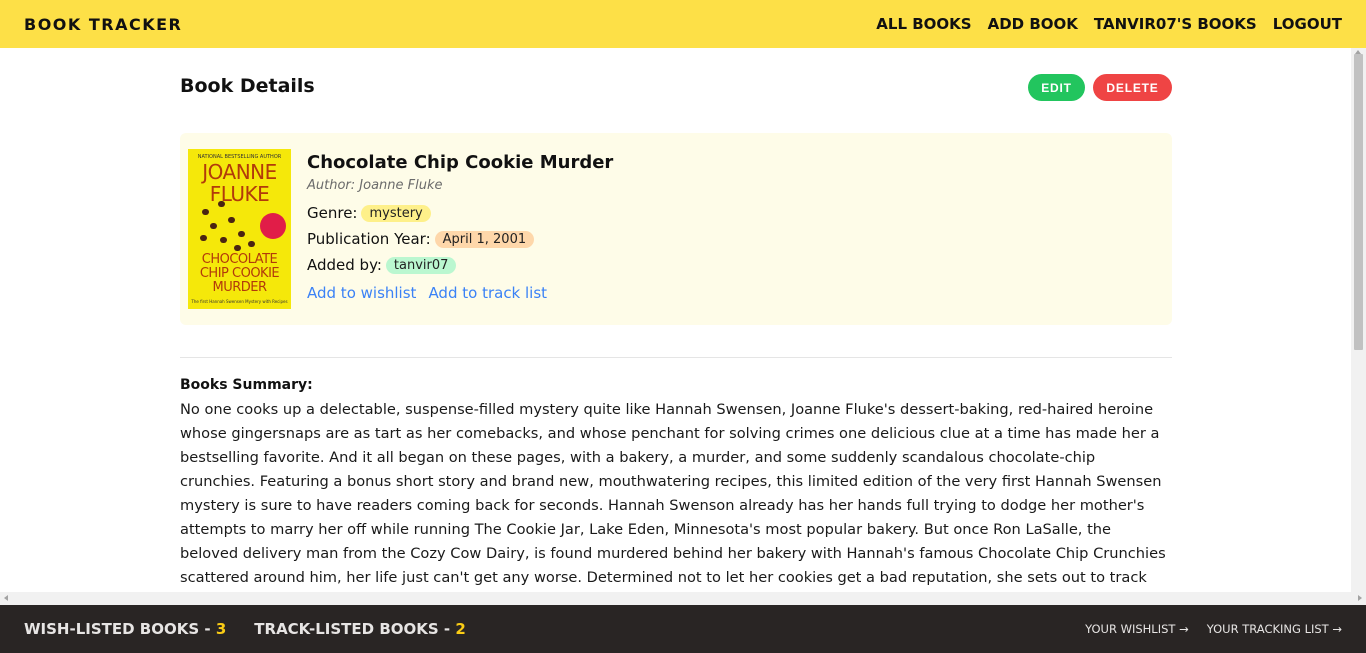 The image size is (1366, 653). Describe the element at coordinates (484, 239) in the screenshot. I see `year-badge: April 1, 2001` at that location.